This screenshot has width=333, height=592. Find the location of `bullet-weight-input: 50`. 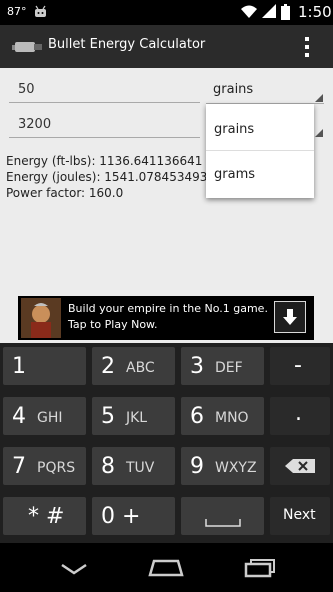

bullet-weight-input: 50 is located at coordinates (26, 89).